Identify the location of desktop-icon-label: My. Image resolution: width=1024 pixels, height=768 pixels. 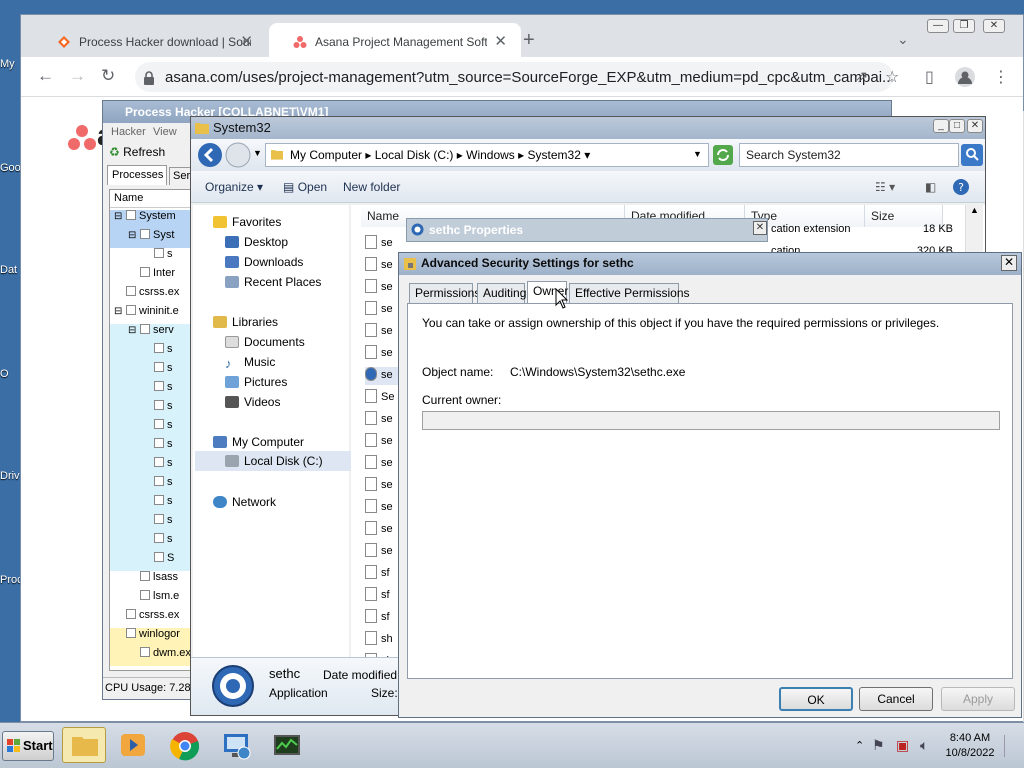
(7, 64).